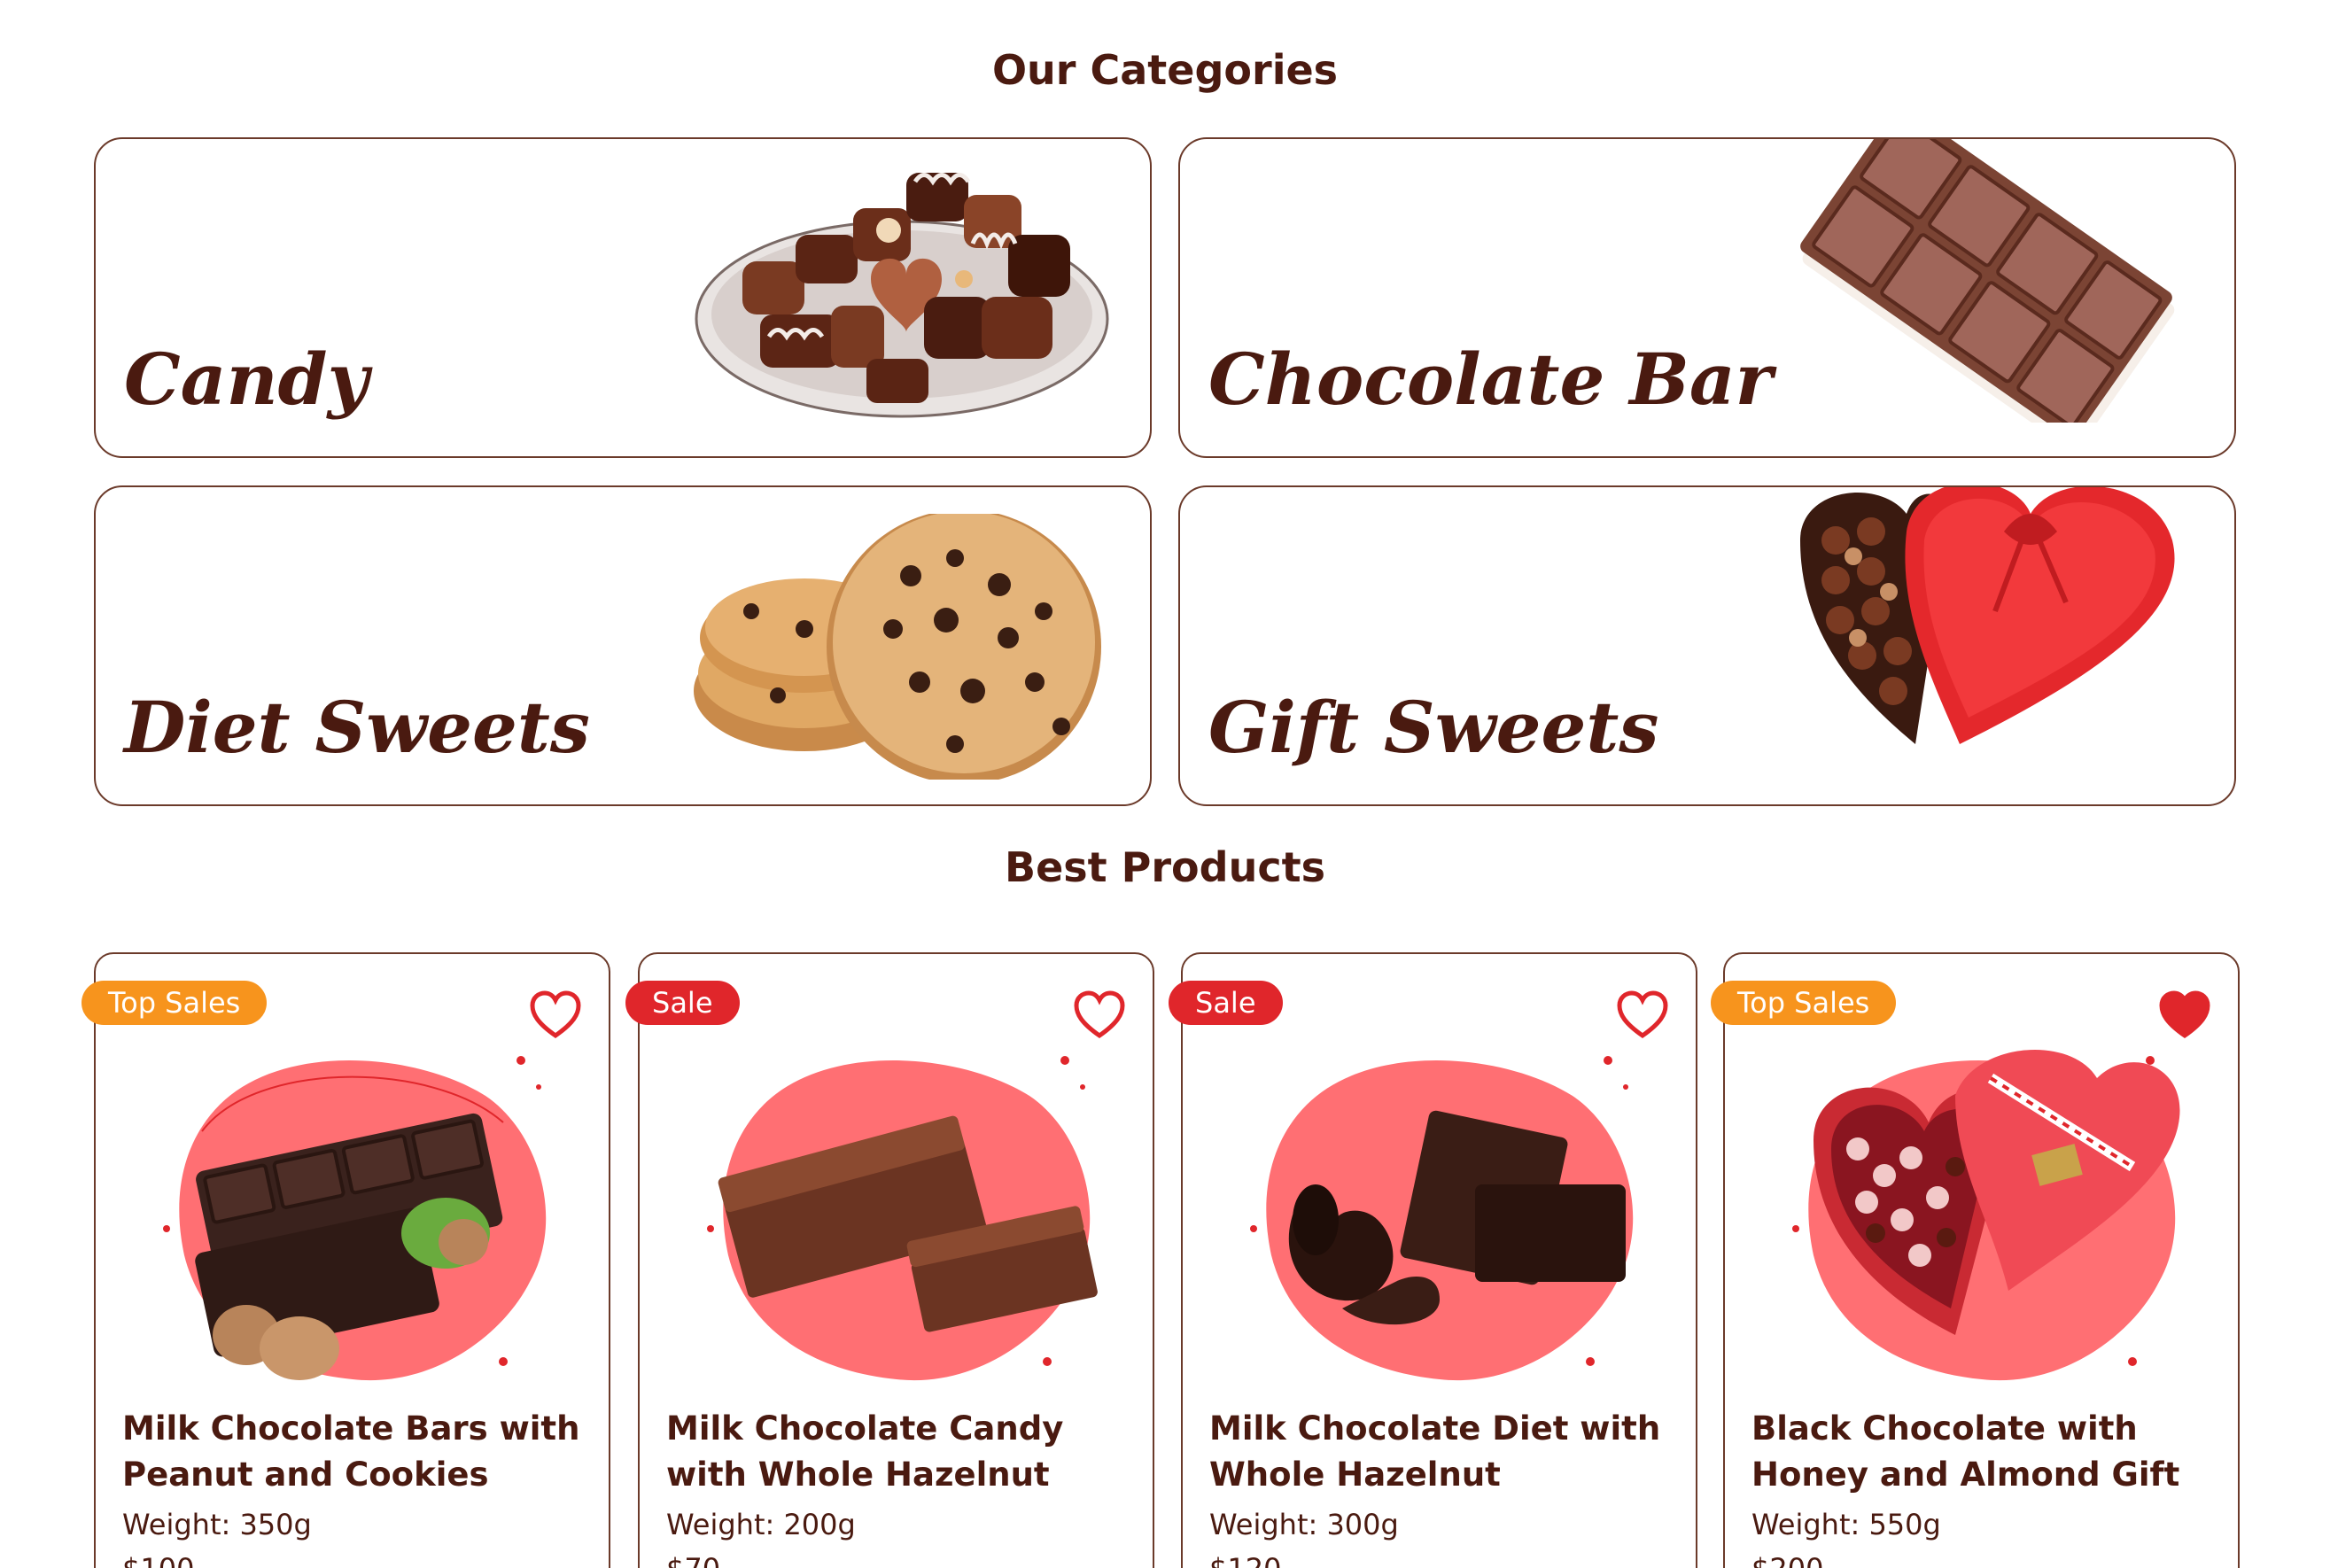 This screenshot has height=1568, width=2330. What do you see at coordinates (1787, 1560) in the screenshot?
I see `product-price: $200` at bounding box center [1787, 1560].